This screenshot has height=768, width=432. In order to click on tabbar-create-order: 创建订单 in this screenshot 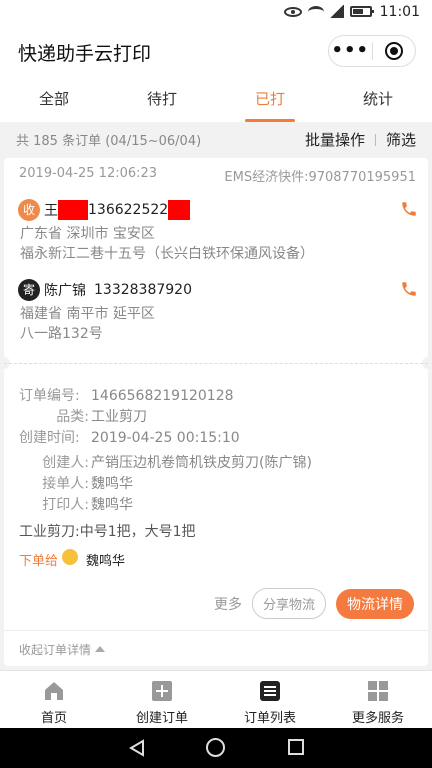, I will do `click(162, 699)`.